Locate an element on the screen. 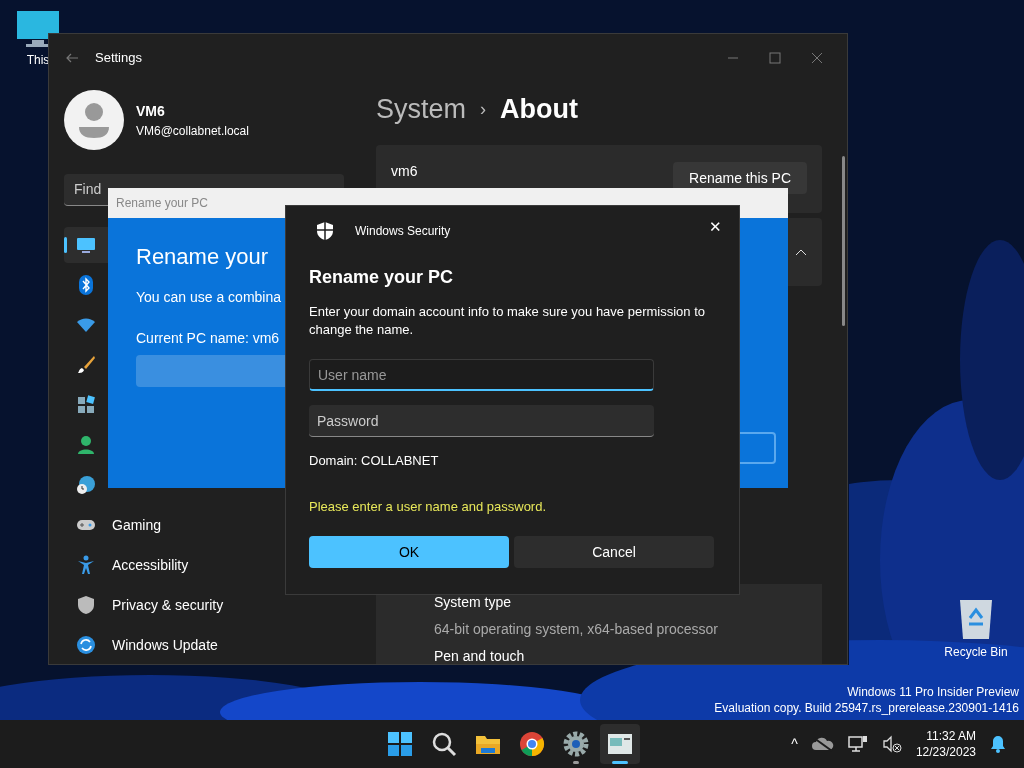  error-message: Please enter a user name and password. is located at coordinates (428, 506).